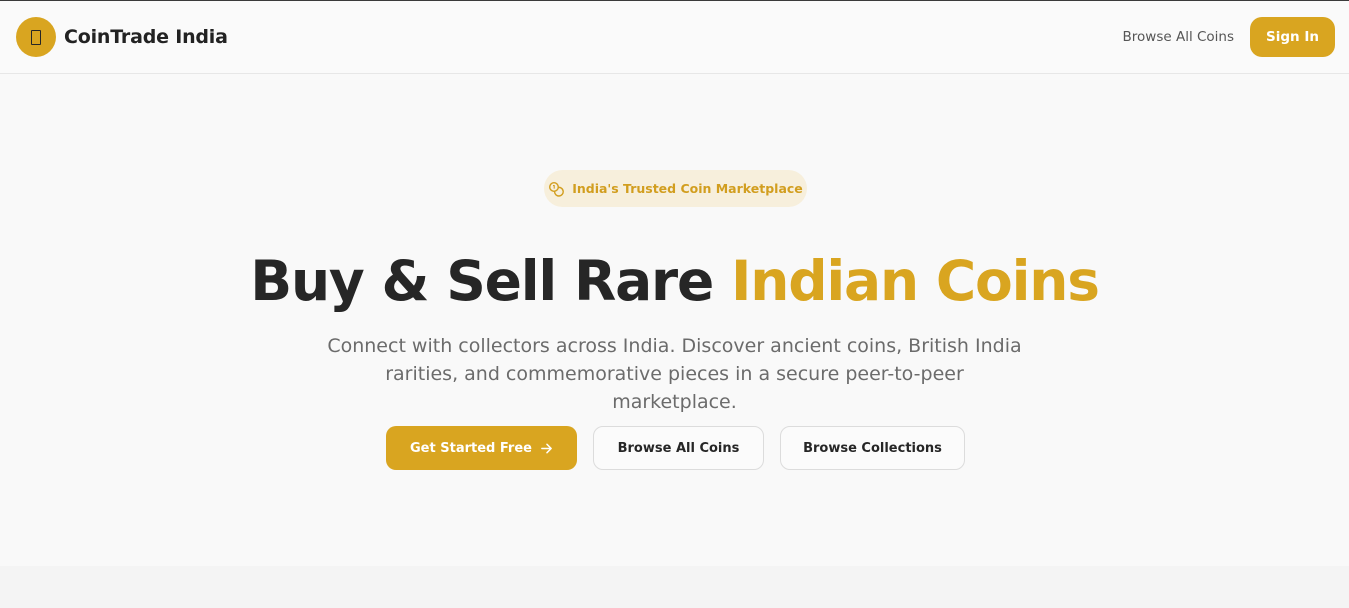  Describe the element at coordinates (546, 448) in the screenshot. I see `arrow-right-icon` at that location.